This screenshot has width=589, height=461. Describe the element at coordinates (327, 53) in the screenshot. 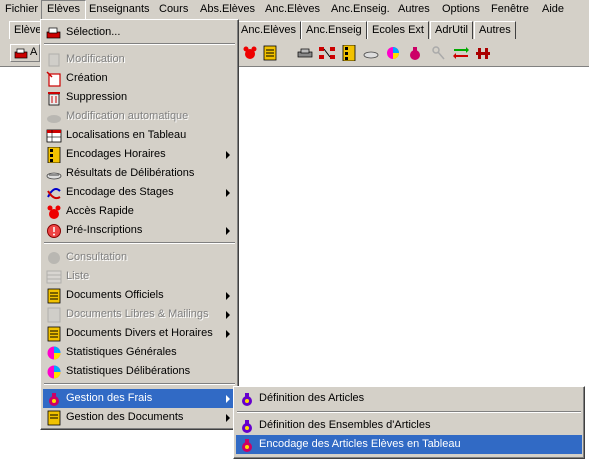

I see `structure-icon` at that location.